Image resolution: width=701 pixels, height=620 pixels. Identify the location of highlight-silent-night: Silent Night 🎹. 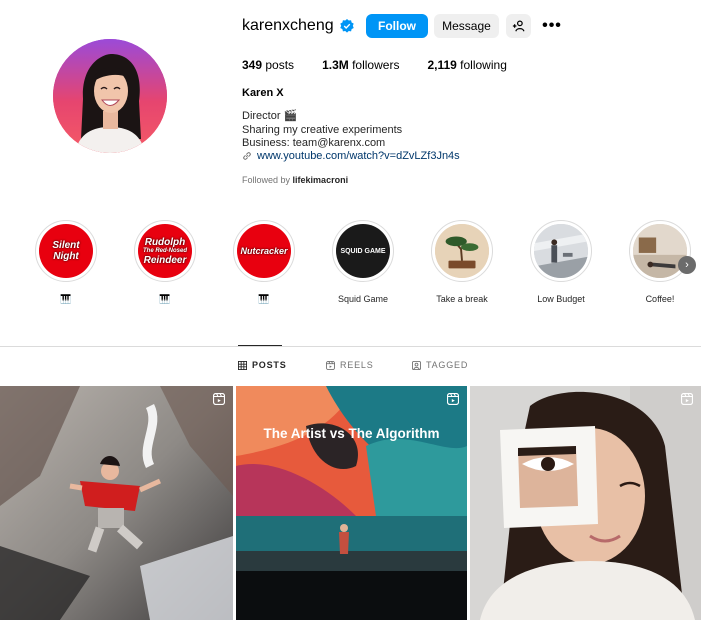
(66, 262).